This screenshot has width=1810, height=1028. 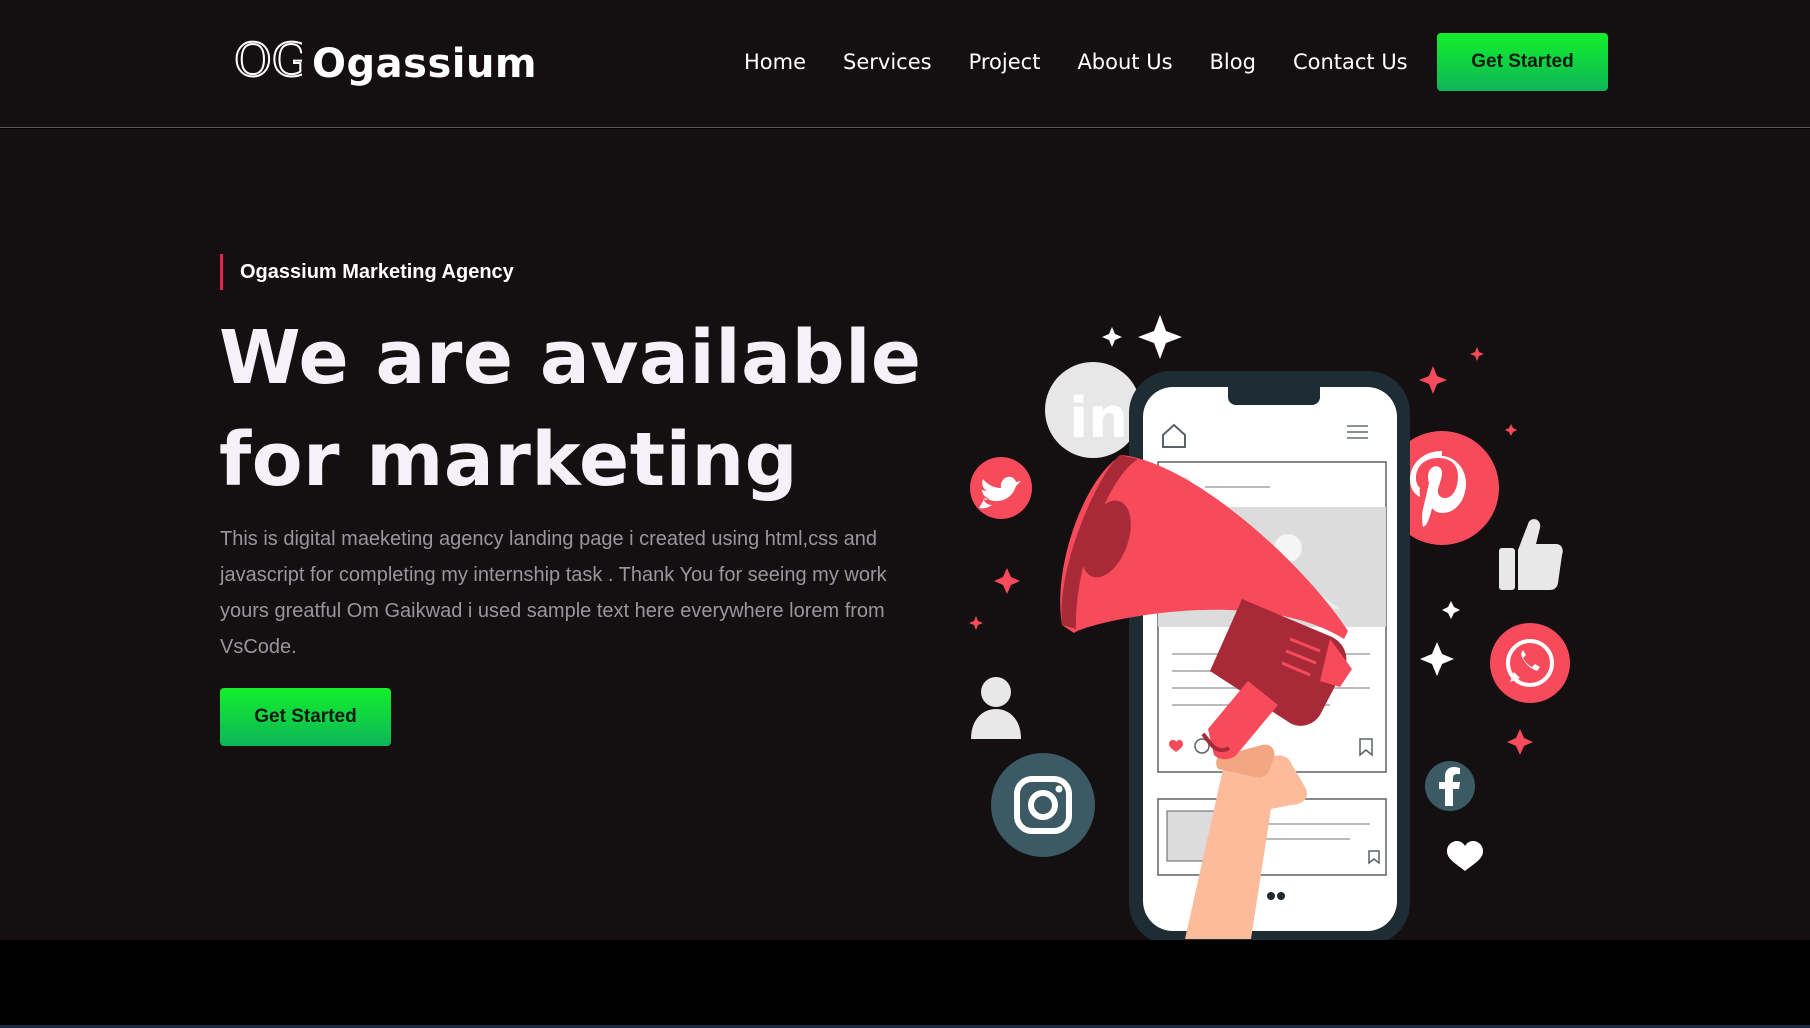 I want to click on whatsapp-icon, so click(x=1530, y=663).